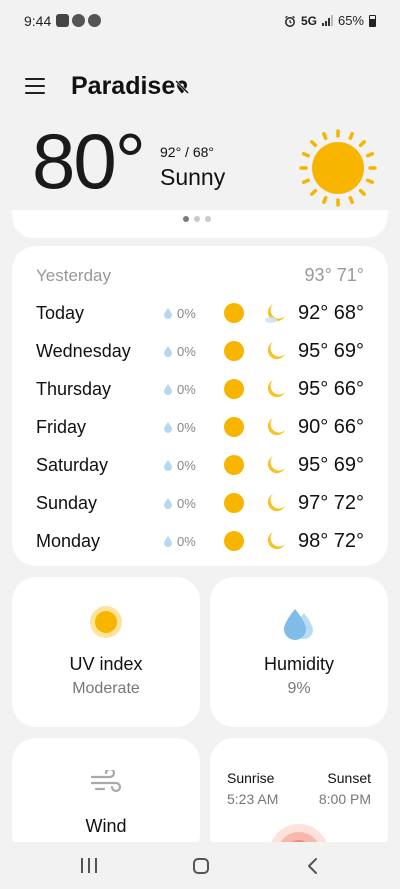  What do you see at coordinates (200, 465) in the screenshot?
I see `forecast-row: Saturday 0% 95° 69°` at bounding box center [200, 465].